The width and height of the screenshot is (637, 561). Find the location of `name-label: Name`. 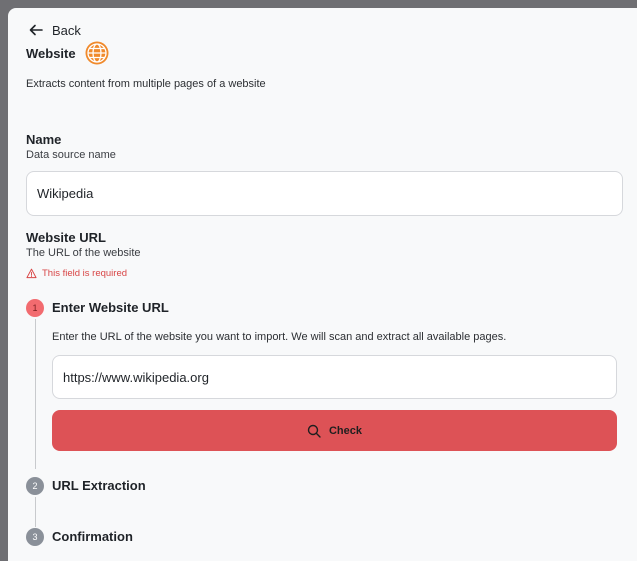

name-label: Name is located at coordinates (44, 139).